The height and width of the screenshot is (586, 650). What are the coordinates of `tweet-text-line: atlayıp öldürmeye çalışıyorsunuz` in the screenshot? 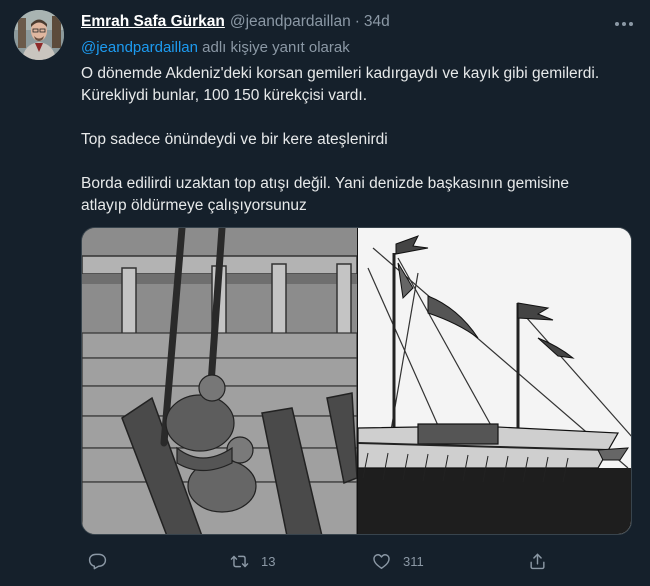 It's located at (194, 205).